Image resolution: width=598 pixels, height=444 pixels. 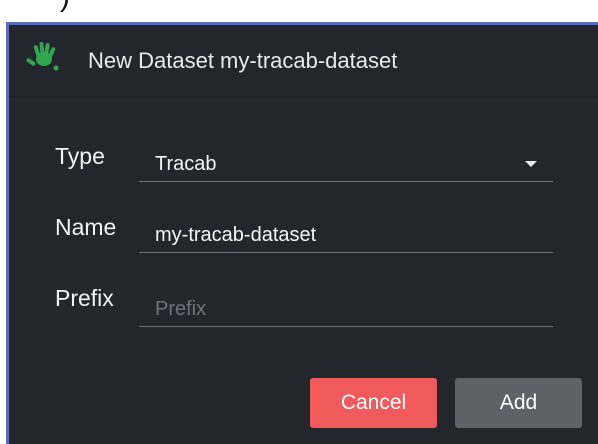 What do you see at coordinates (86, 227) in the screenshot?
I see `name-label: Name` at bounding box center [86, 227].